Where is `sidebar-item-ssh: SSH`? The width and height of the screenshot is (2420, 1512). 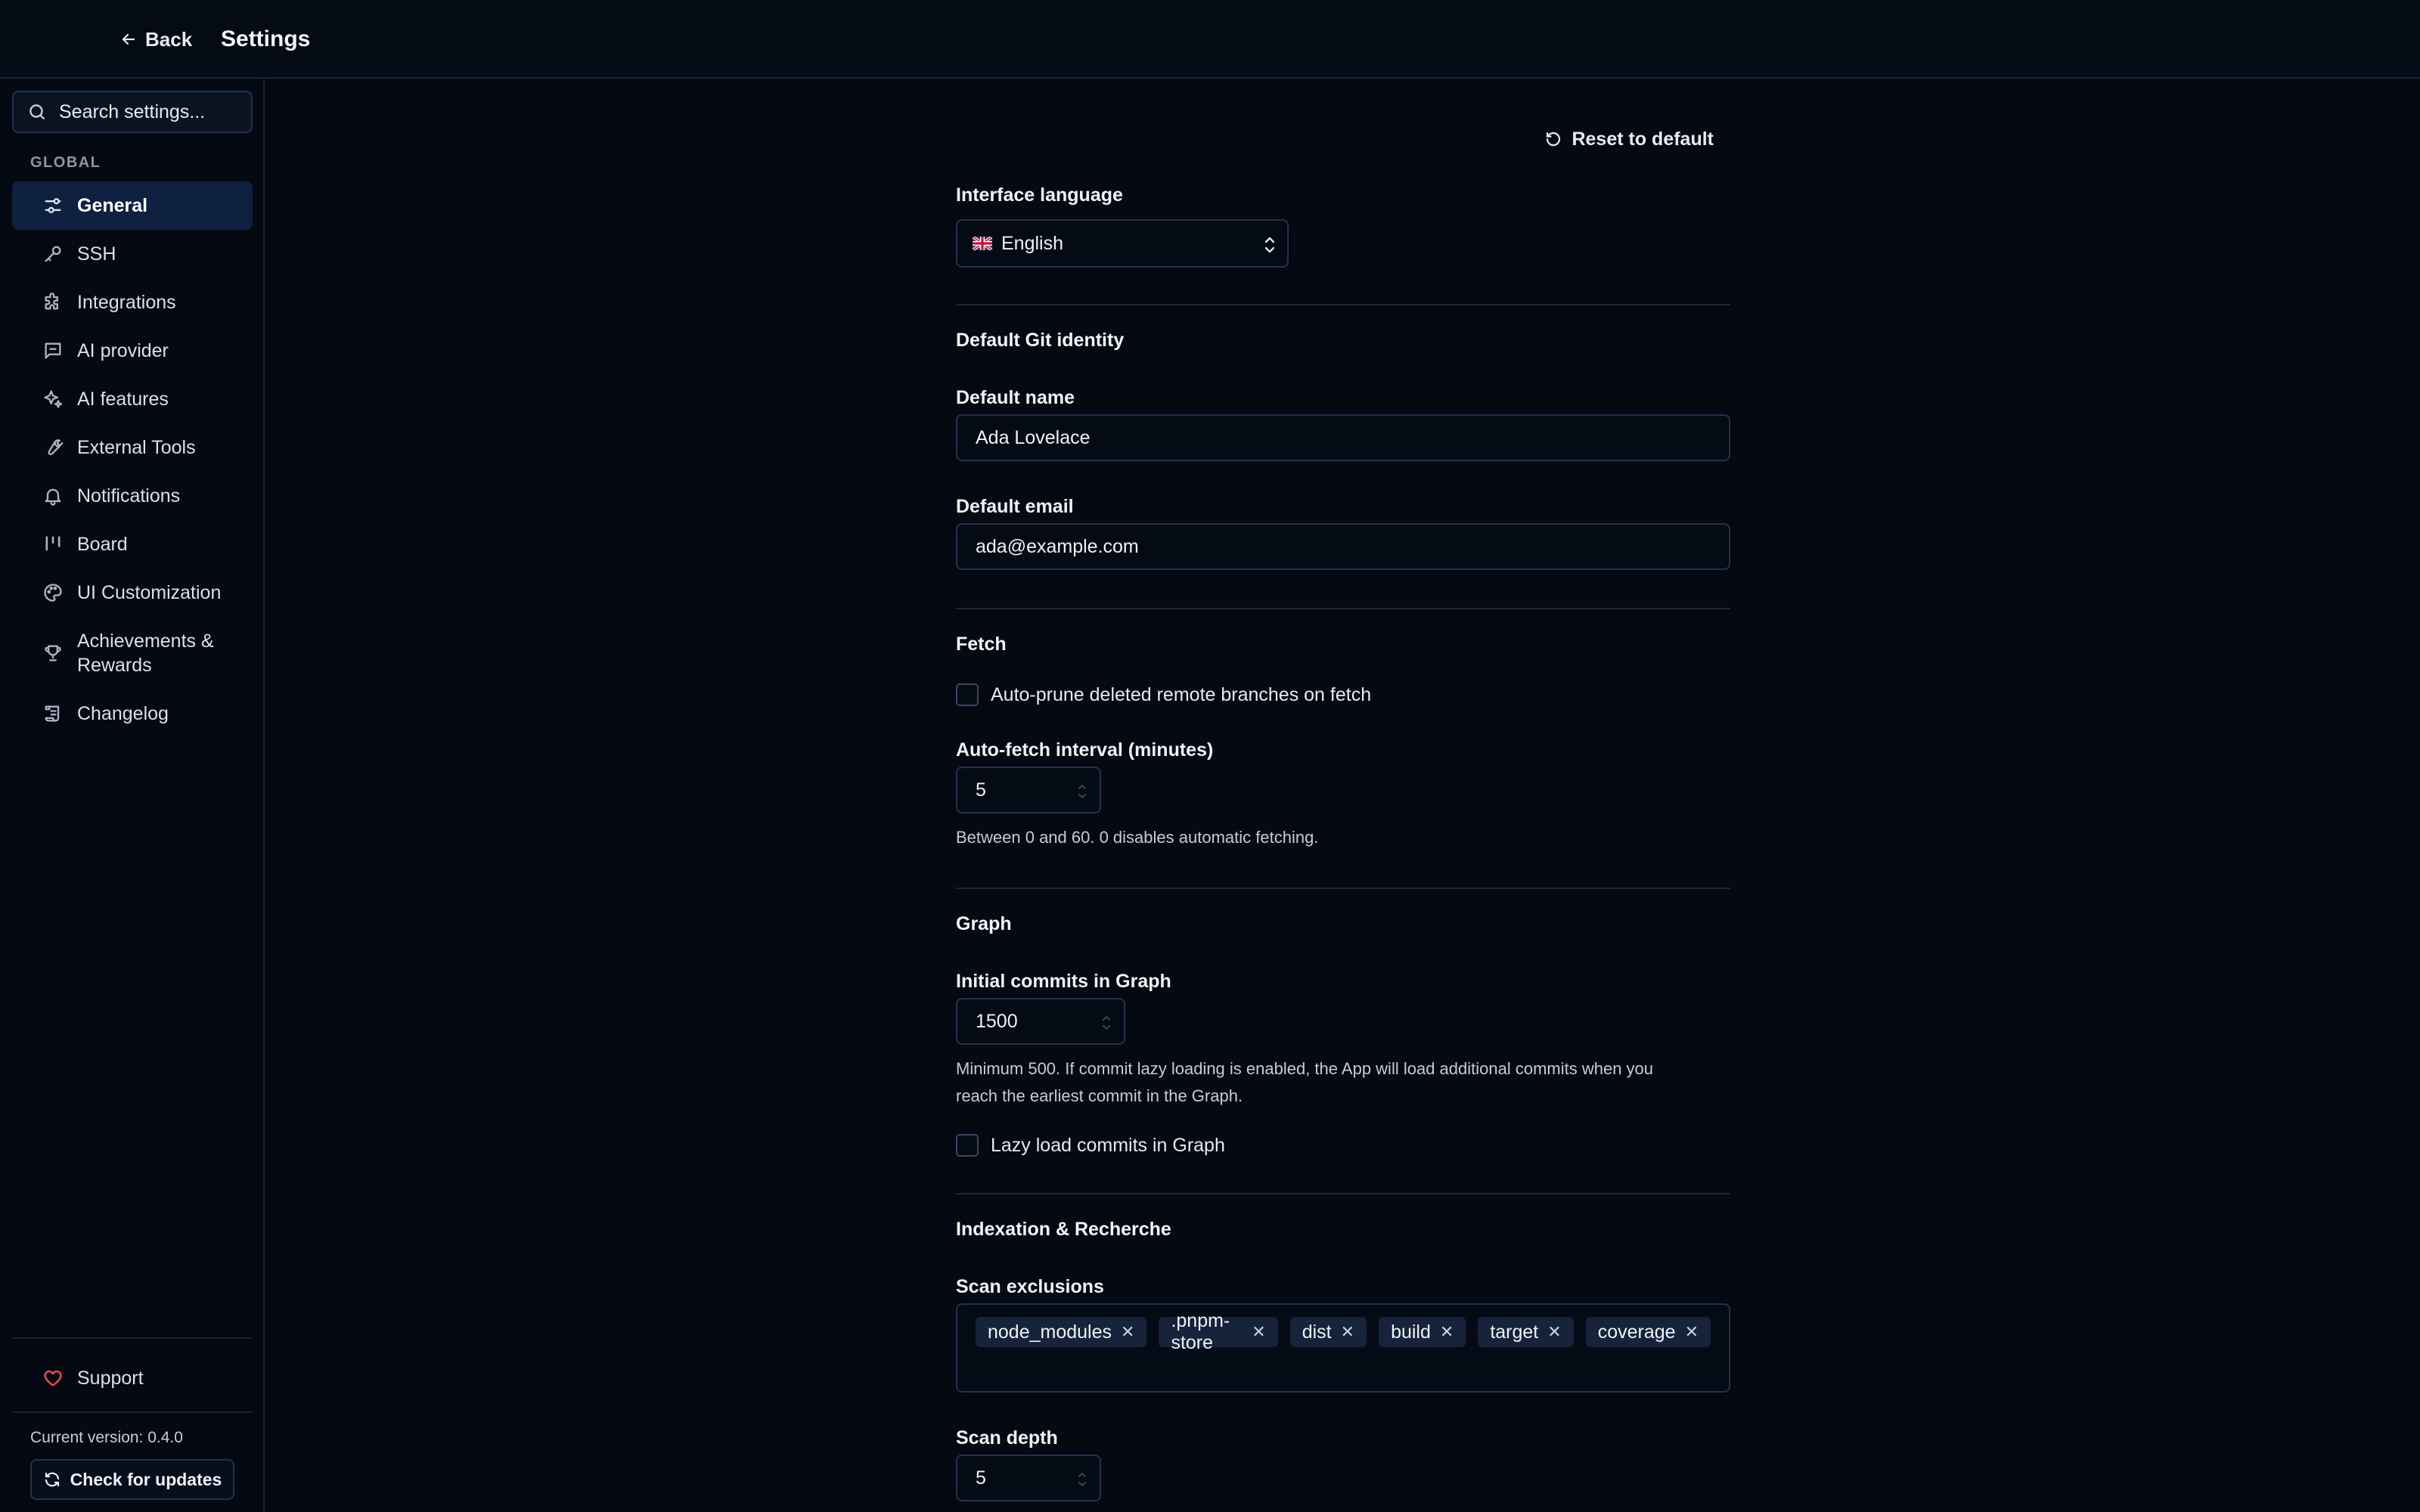
sidebar-item-ssh: SSH is located at coordinates (132, 254).